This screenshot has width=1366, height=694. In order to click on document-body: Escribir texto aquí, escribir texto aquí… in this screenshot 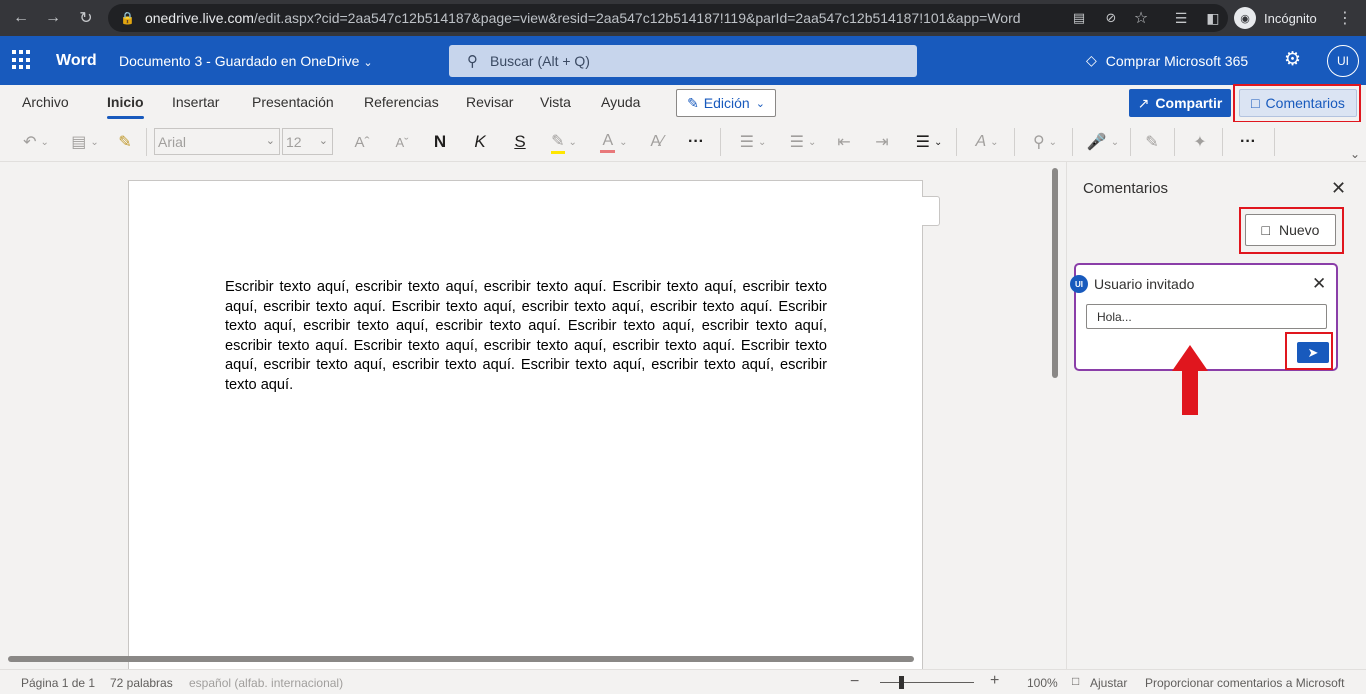, I will do `click(526, 336)`.